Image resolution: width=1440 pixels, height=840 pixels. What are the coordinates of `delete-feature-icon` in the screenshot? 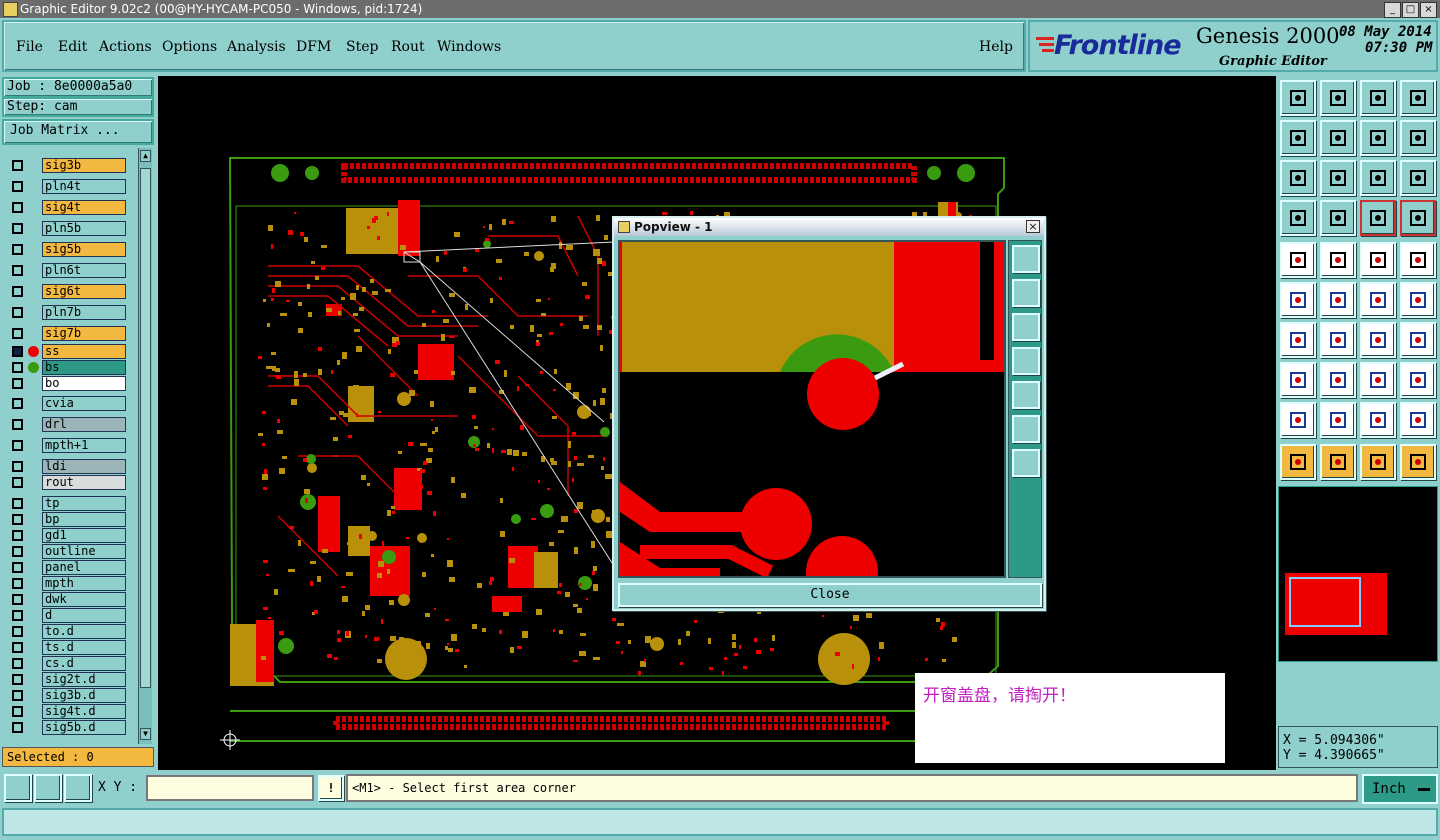 It's located at (1338, 300).